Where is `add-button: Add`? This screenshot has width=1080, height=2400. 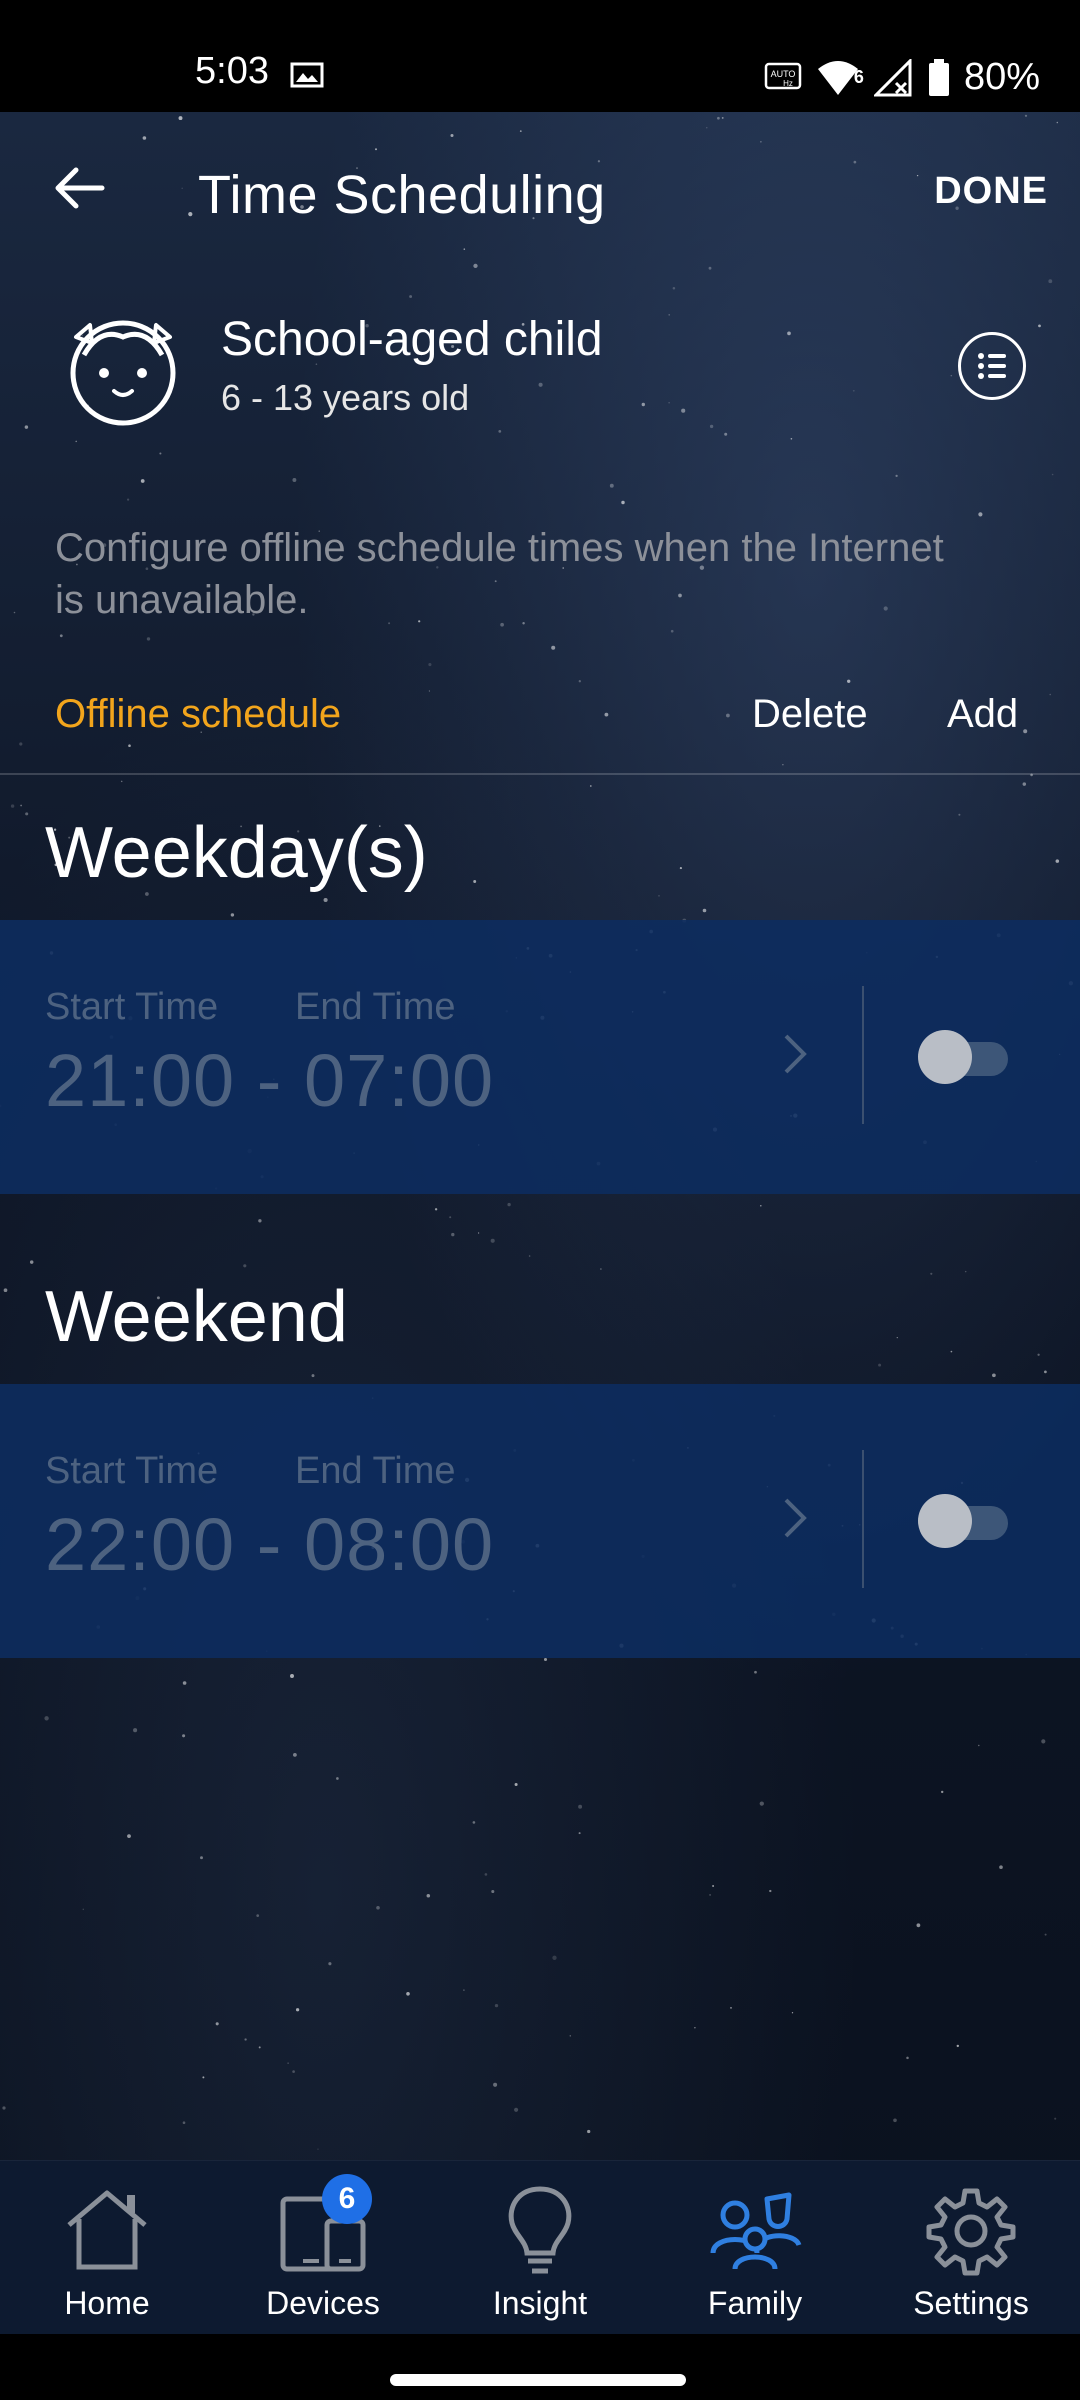 add-button: Add is located at coordinates (982, 714).